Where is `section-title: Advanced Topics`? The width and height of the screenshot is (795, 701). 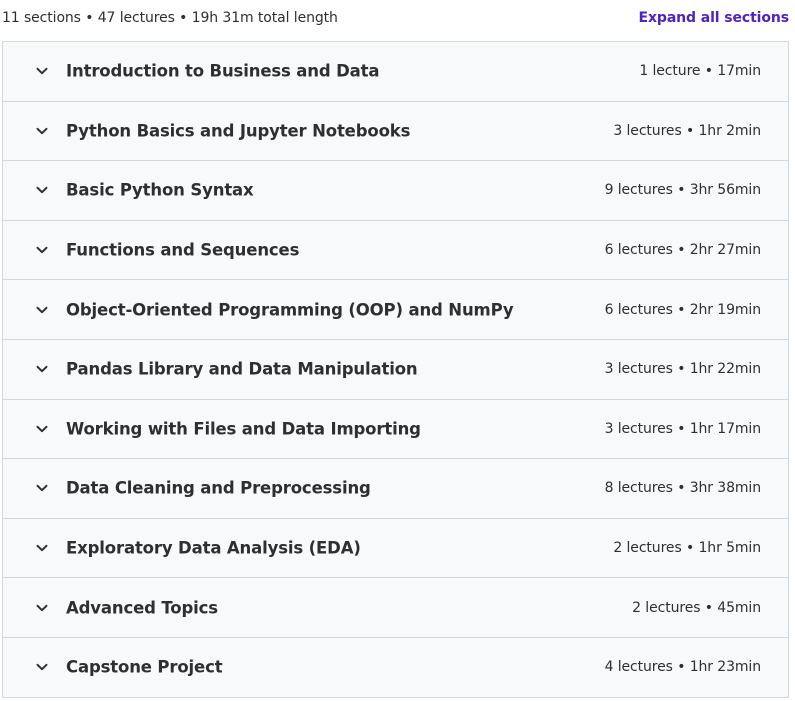
section-title: Advanced Topics is located at coordinates (142, 608).